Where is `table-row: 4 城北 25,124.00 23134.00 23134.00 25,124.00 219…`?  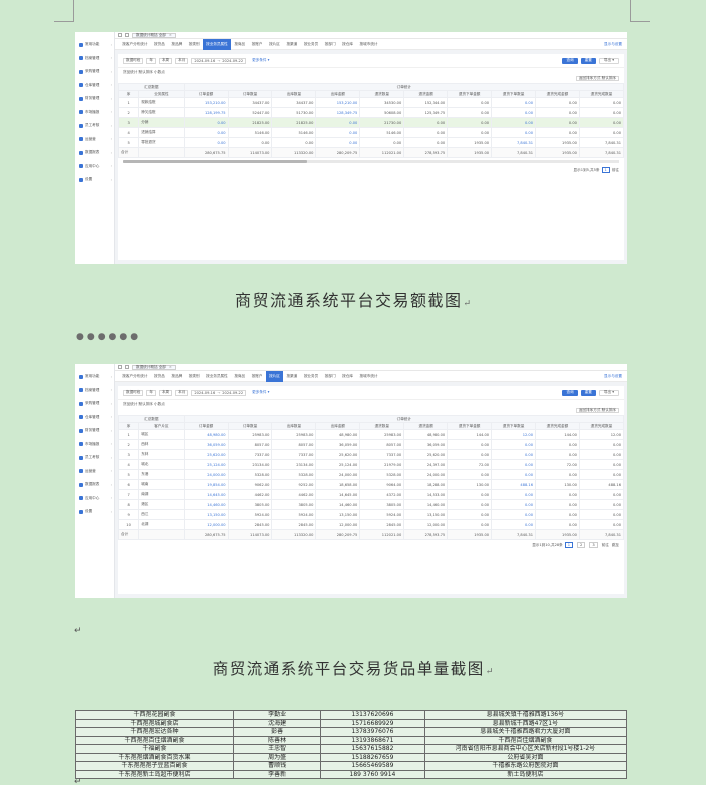
table-row: 4 城北 25,124.00 23134.00 23134.00 25,124.00 219… is located at coordinates (371, 464).